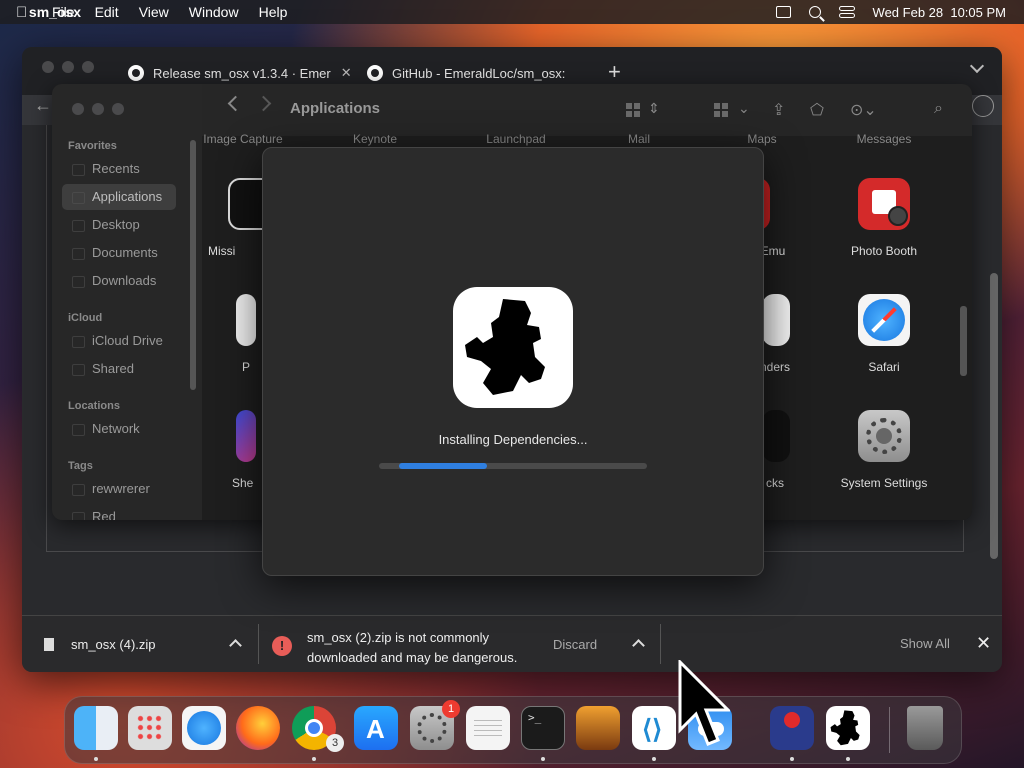 The image size is (1024, 768). I want to click on menu-view: View, so click(154, 12).